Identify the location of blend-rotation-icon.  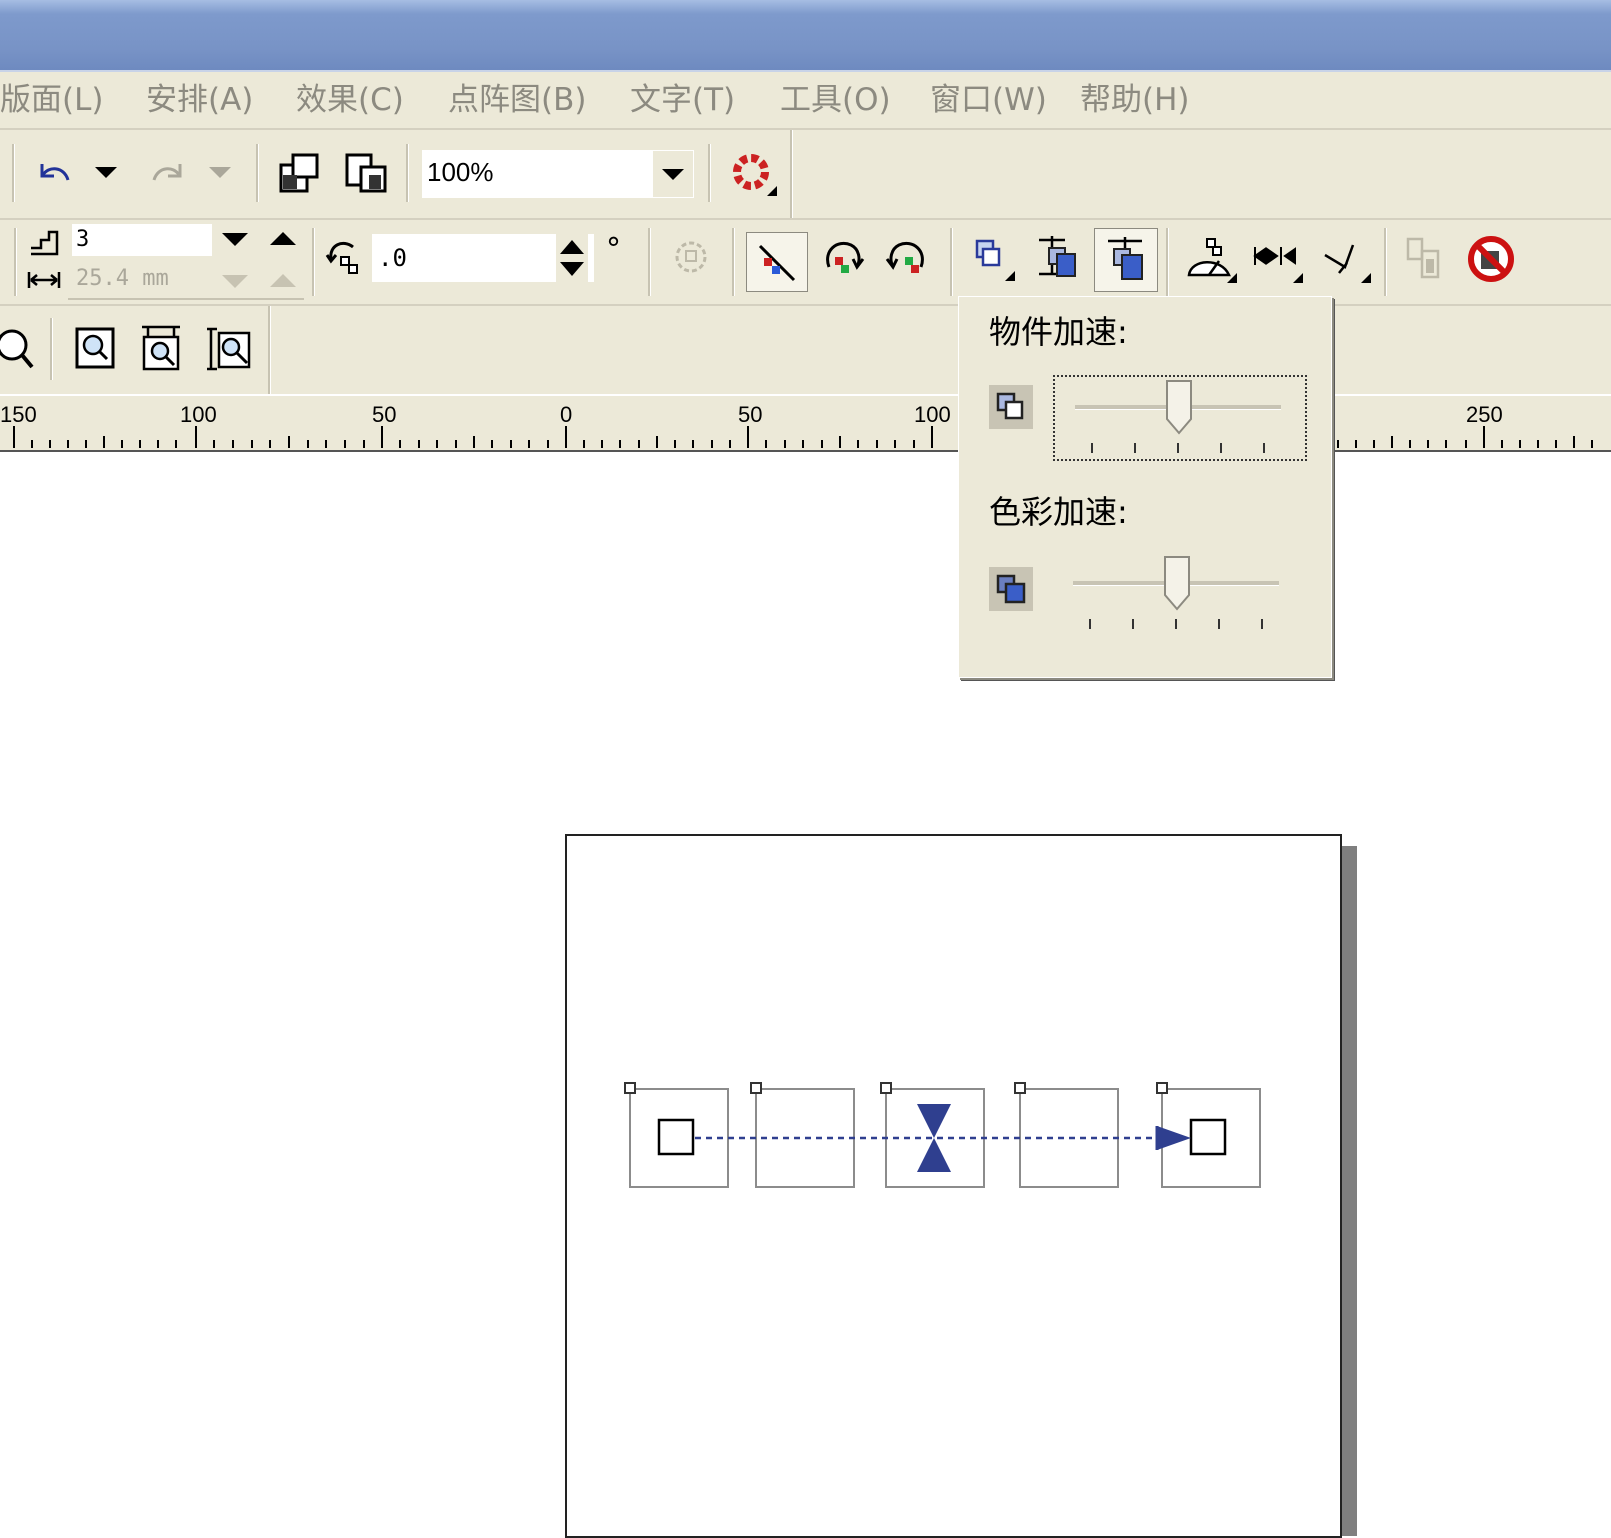
(343, 257).